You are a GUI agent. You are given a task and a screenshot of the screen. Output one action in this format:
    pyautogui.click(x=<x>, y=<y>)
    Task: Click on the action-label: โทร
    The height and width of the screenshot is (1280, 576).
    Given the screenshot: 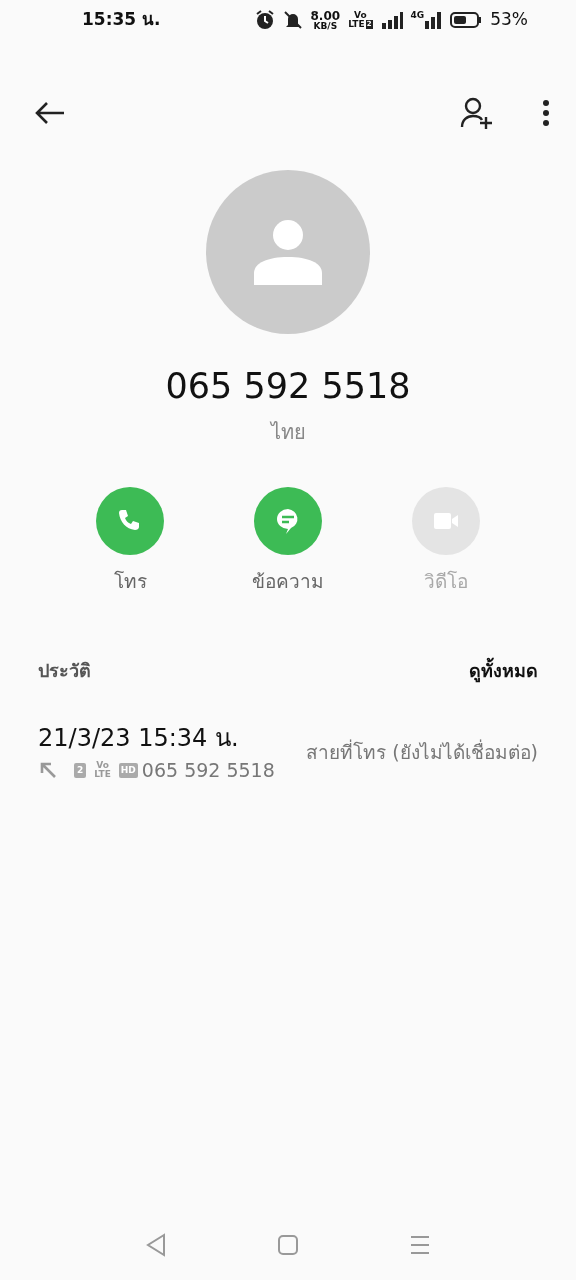 What is the action you would take?
    pyautogui.click(x=130, y=581)
    